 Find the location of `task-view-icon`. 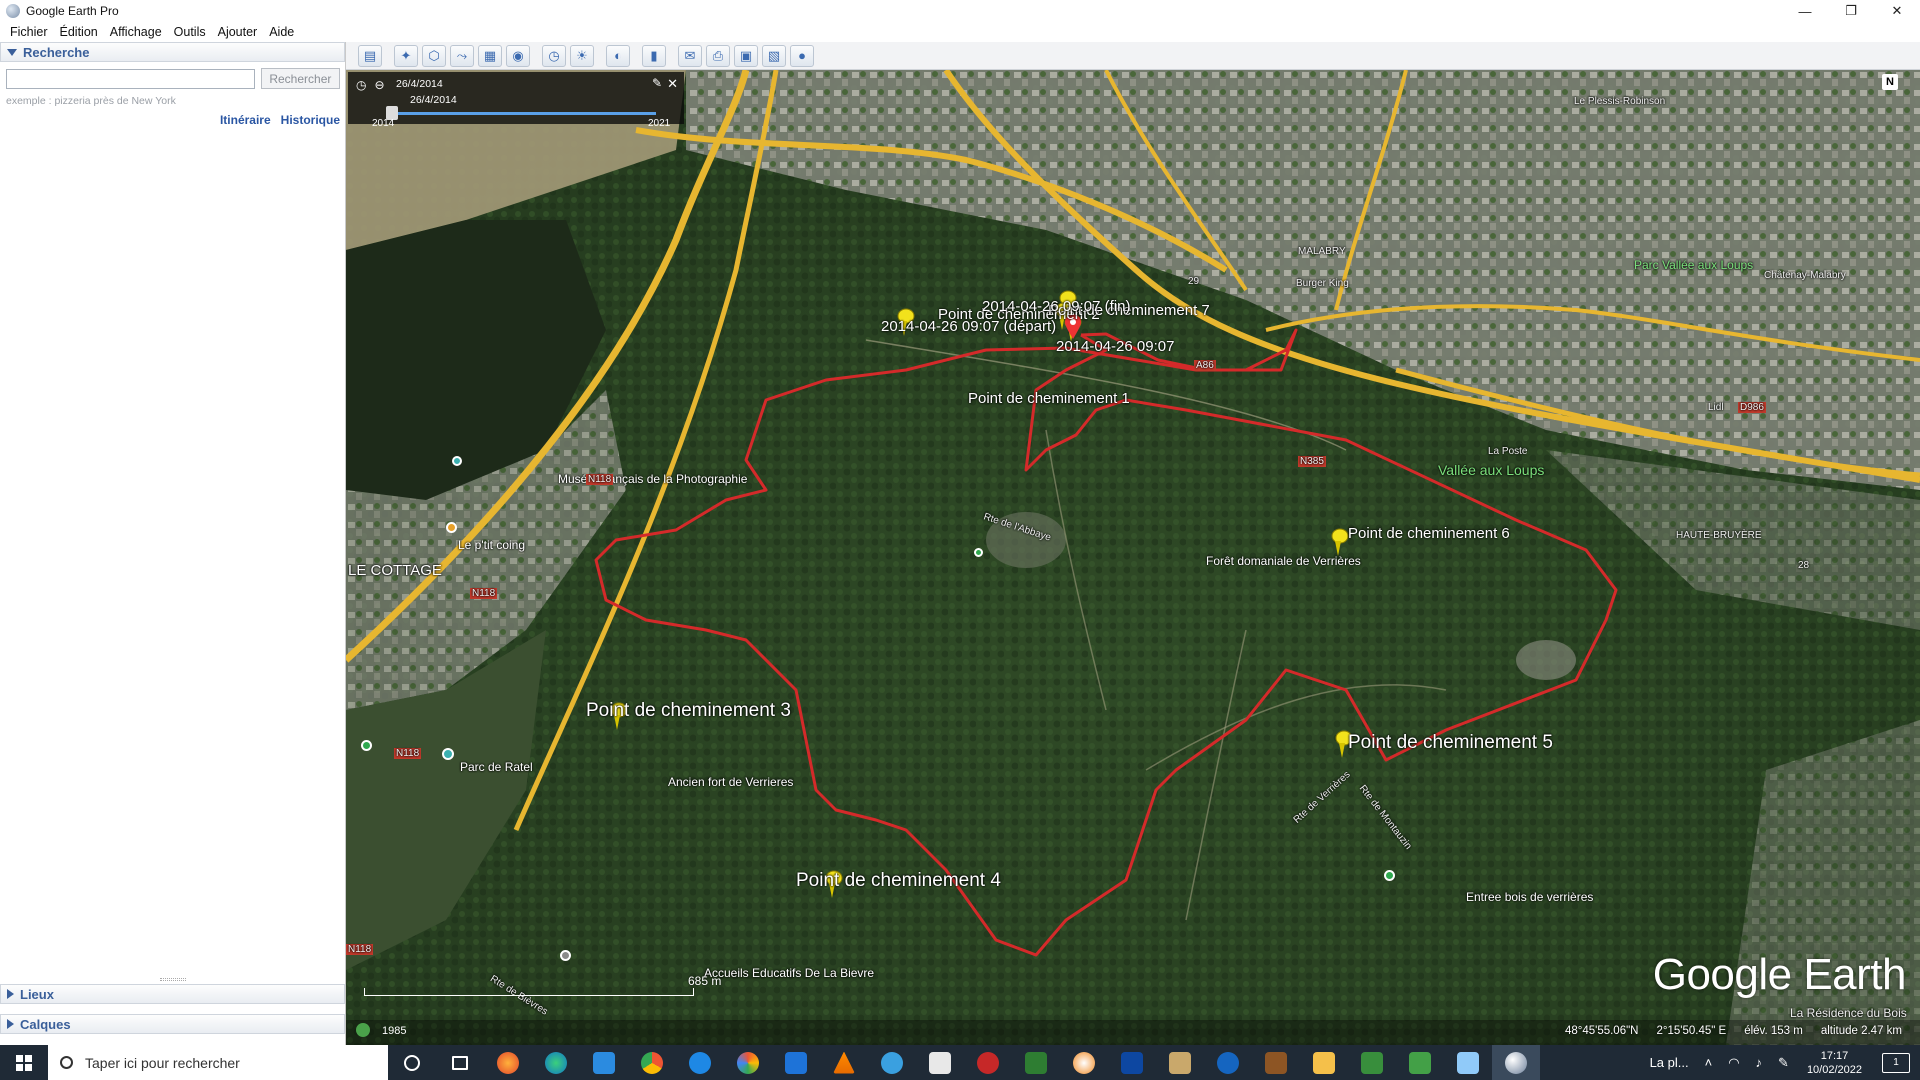

task-view-icon is located at coordinates (460, 1062).